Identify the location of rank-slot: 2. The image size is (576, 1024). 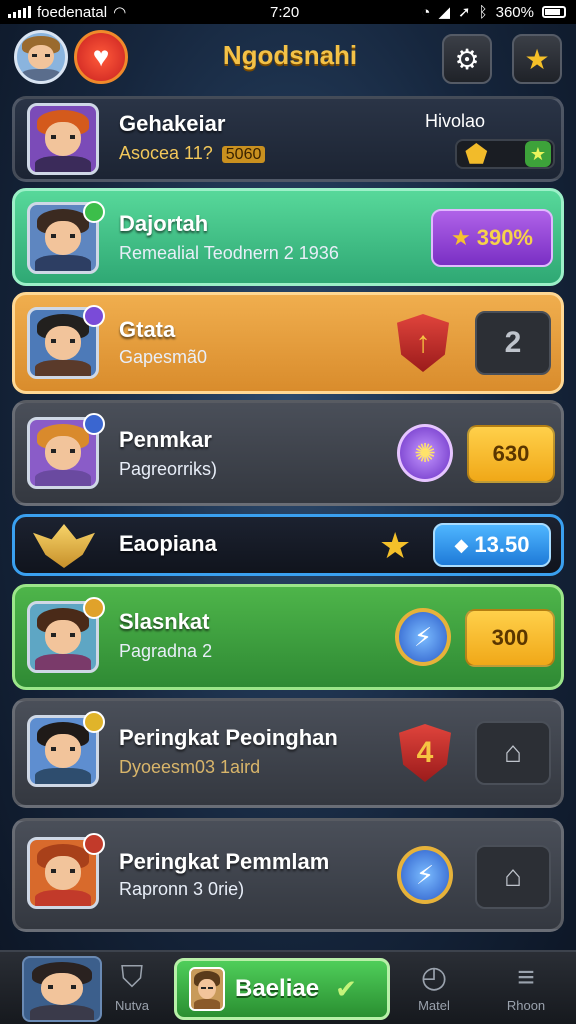
(513, 343).